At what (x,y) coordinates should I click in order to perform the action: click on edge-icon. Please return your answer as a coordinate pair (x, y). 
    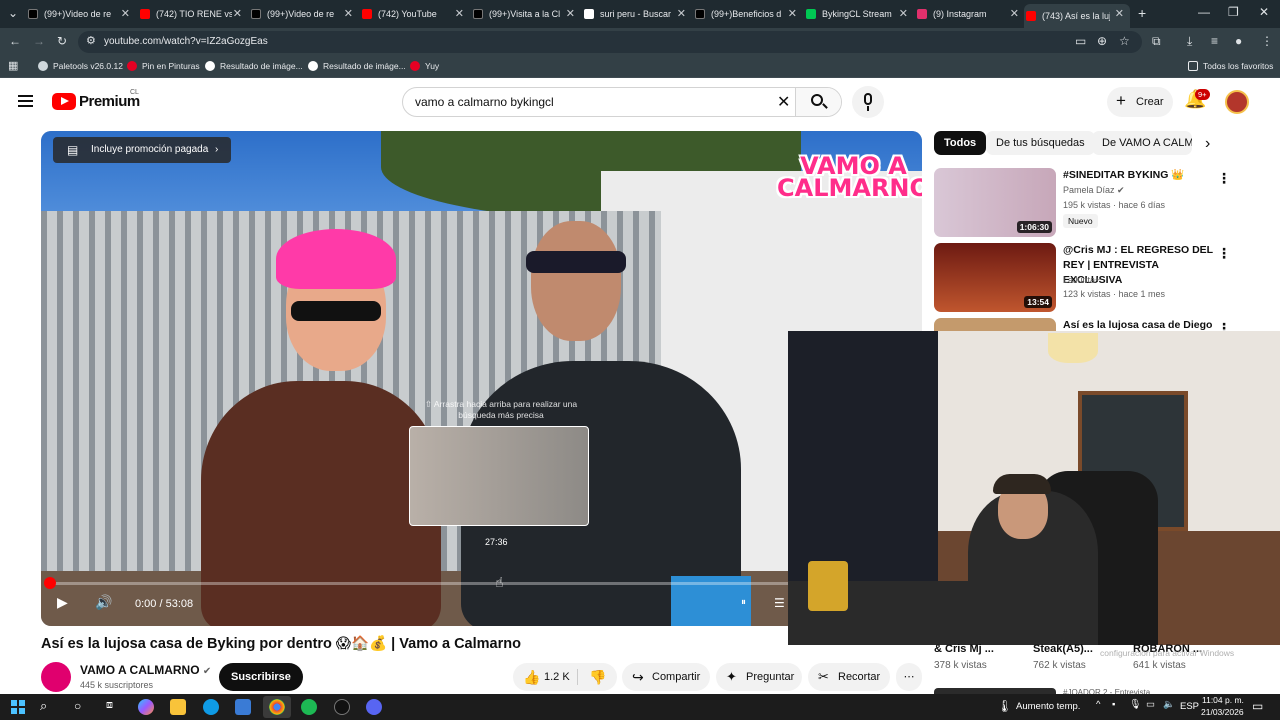
    Looking at the image, I should click on (211, 707).